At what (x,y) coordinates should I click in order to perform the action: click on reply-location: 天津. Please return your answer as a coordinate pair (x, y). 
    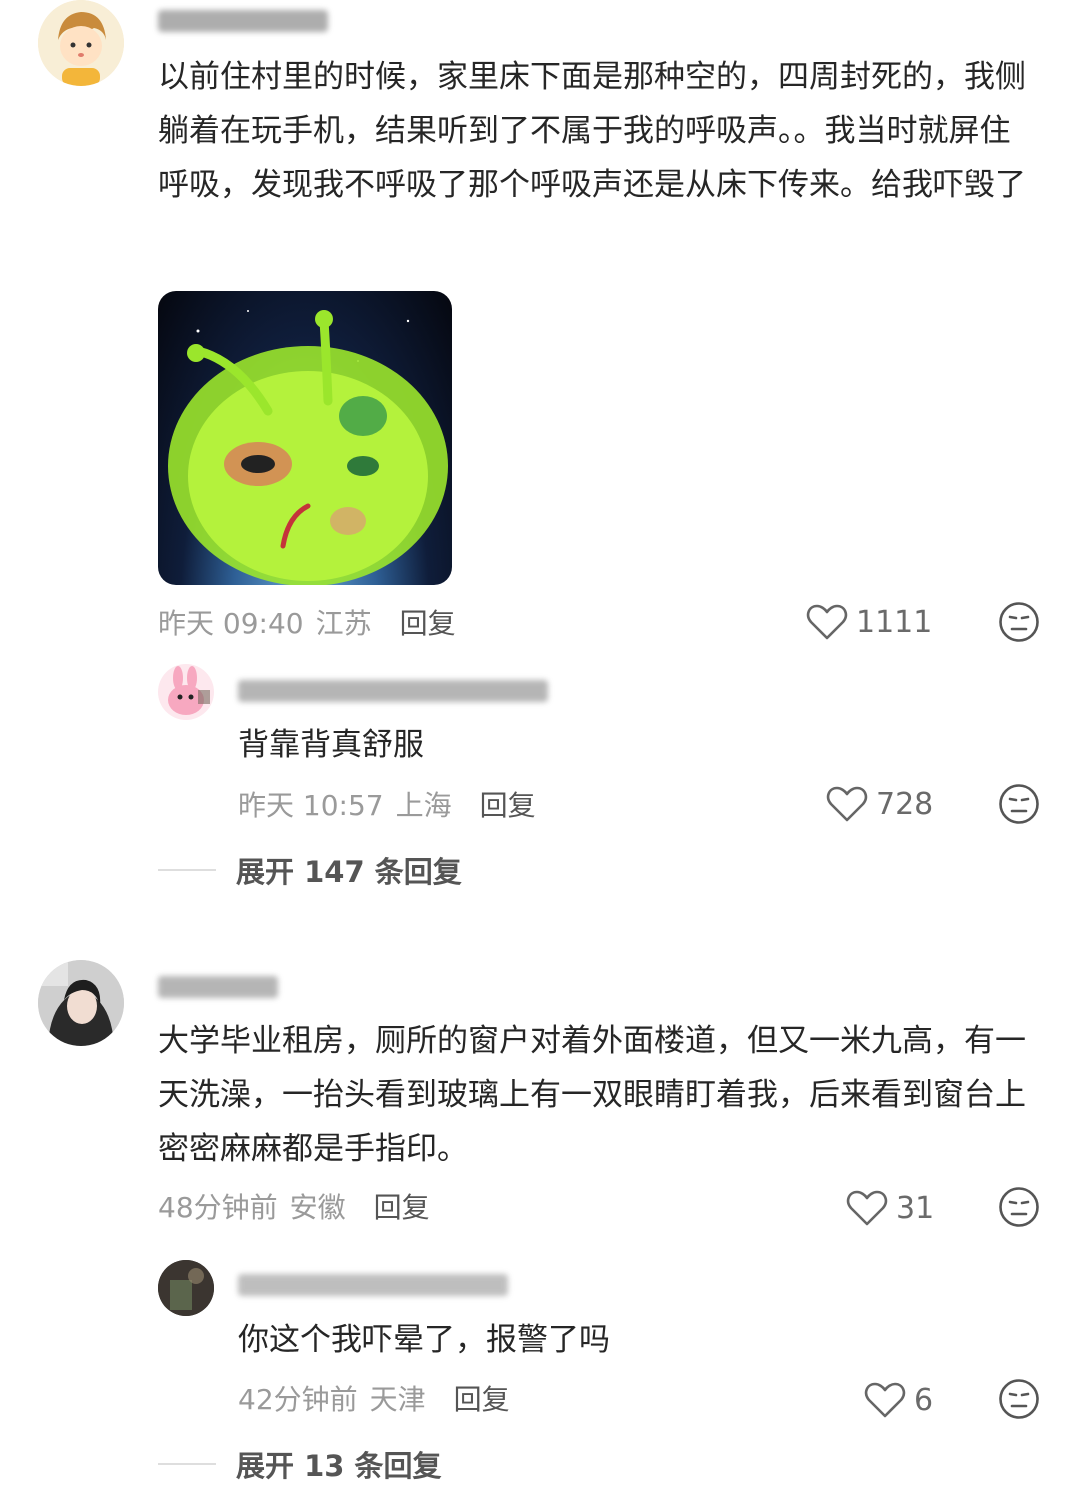
    Looking at the image, I should click on (397, 1399).